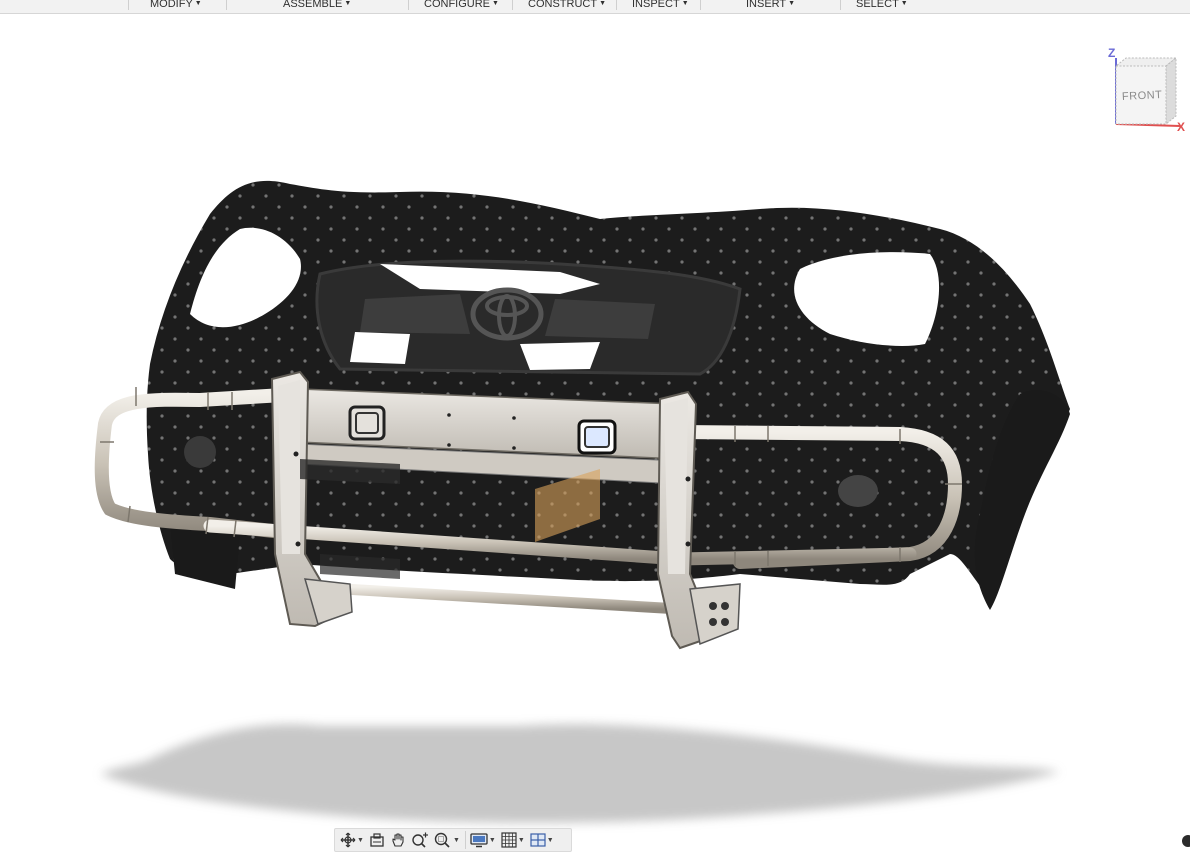 This screenshot has width=1190, height=858. What do you see at coordinates (313, 5) in the screenshot?
I see `assemble-menu-label: ASSEMBLE` at bounding box center [313, 5].